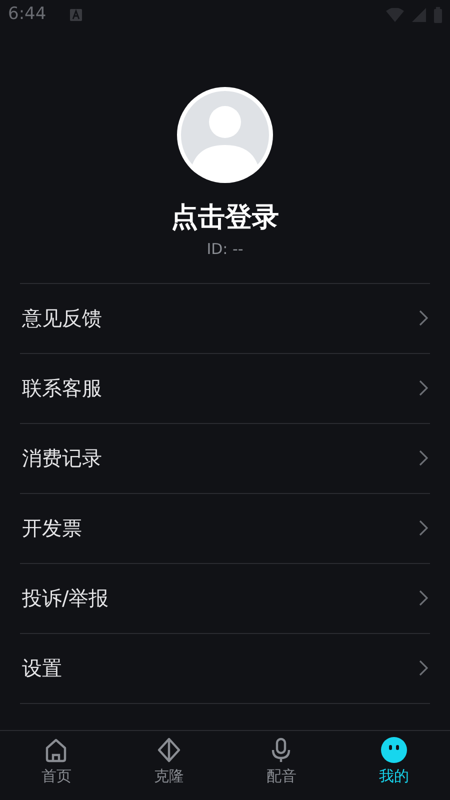  What do you see at coordinates (394, 765) in the screenshot?
I see `tab: 我的` at bounding box center [394, 765].